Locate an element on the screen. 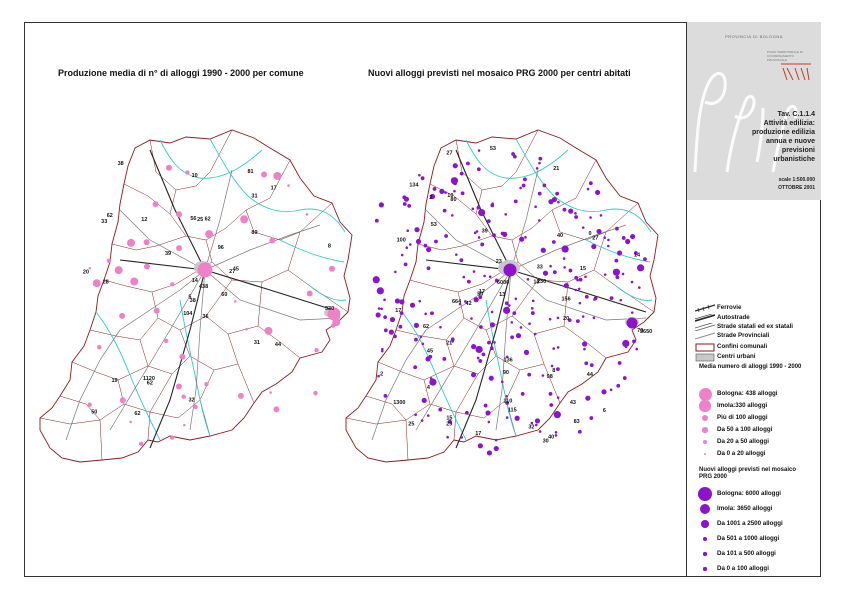 Image resolution: width=843 pixels, height=596 pixels. map-number-label: 83 is located at coordinates (577, 422).